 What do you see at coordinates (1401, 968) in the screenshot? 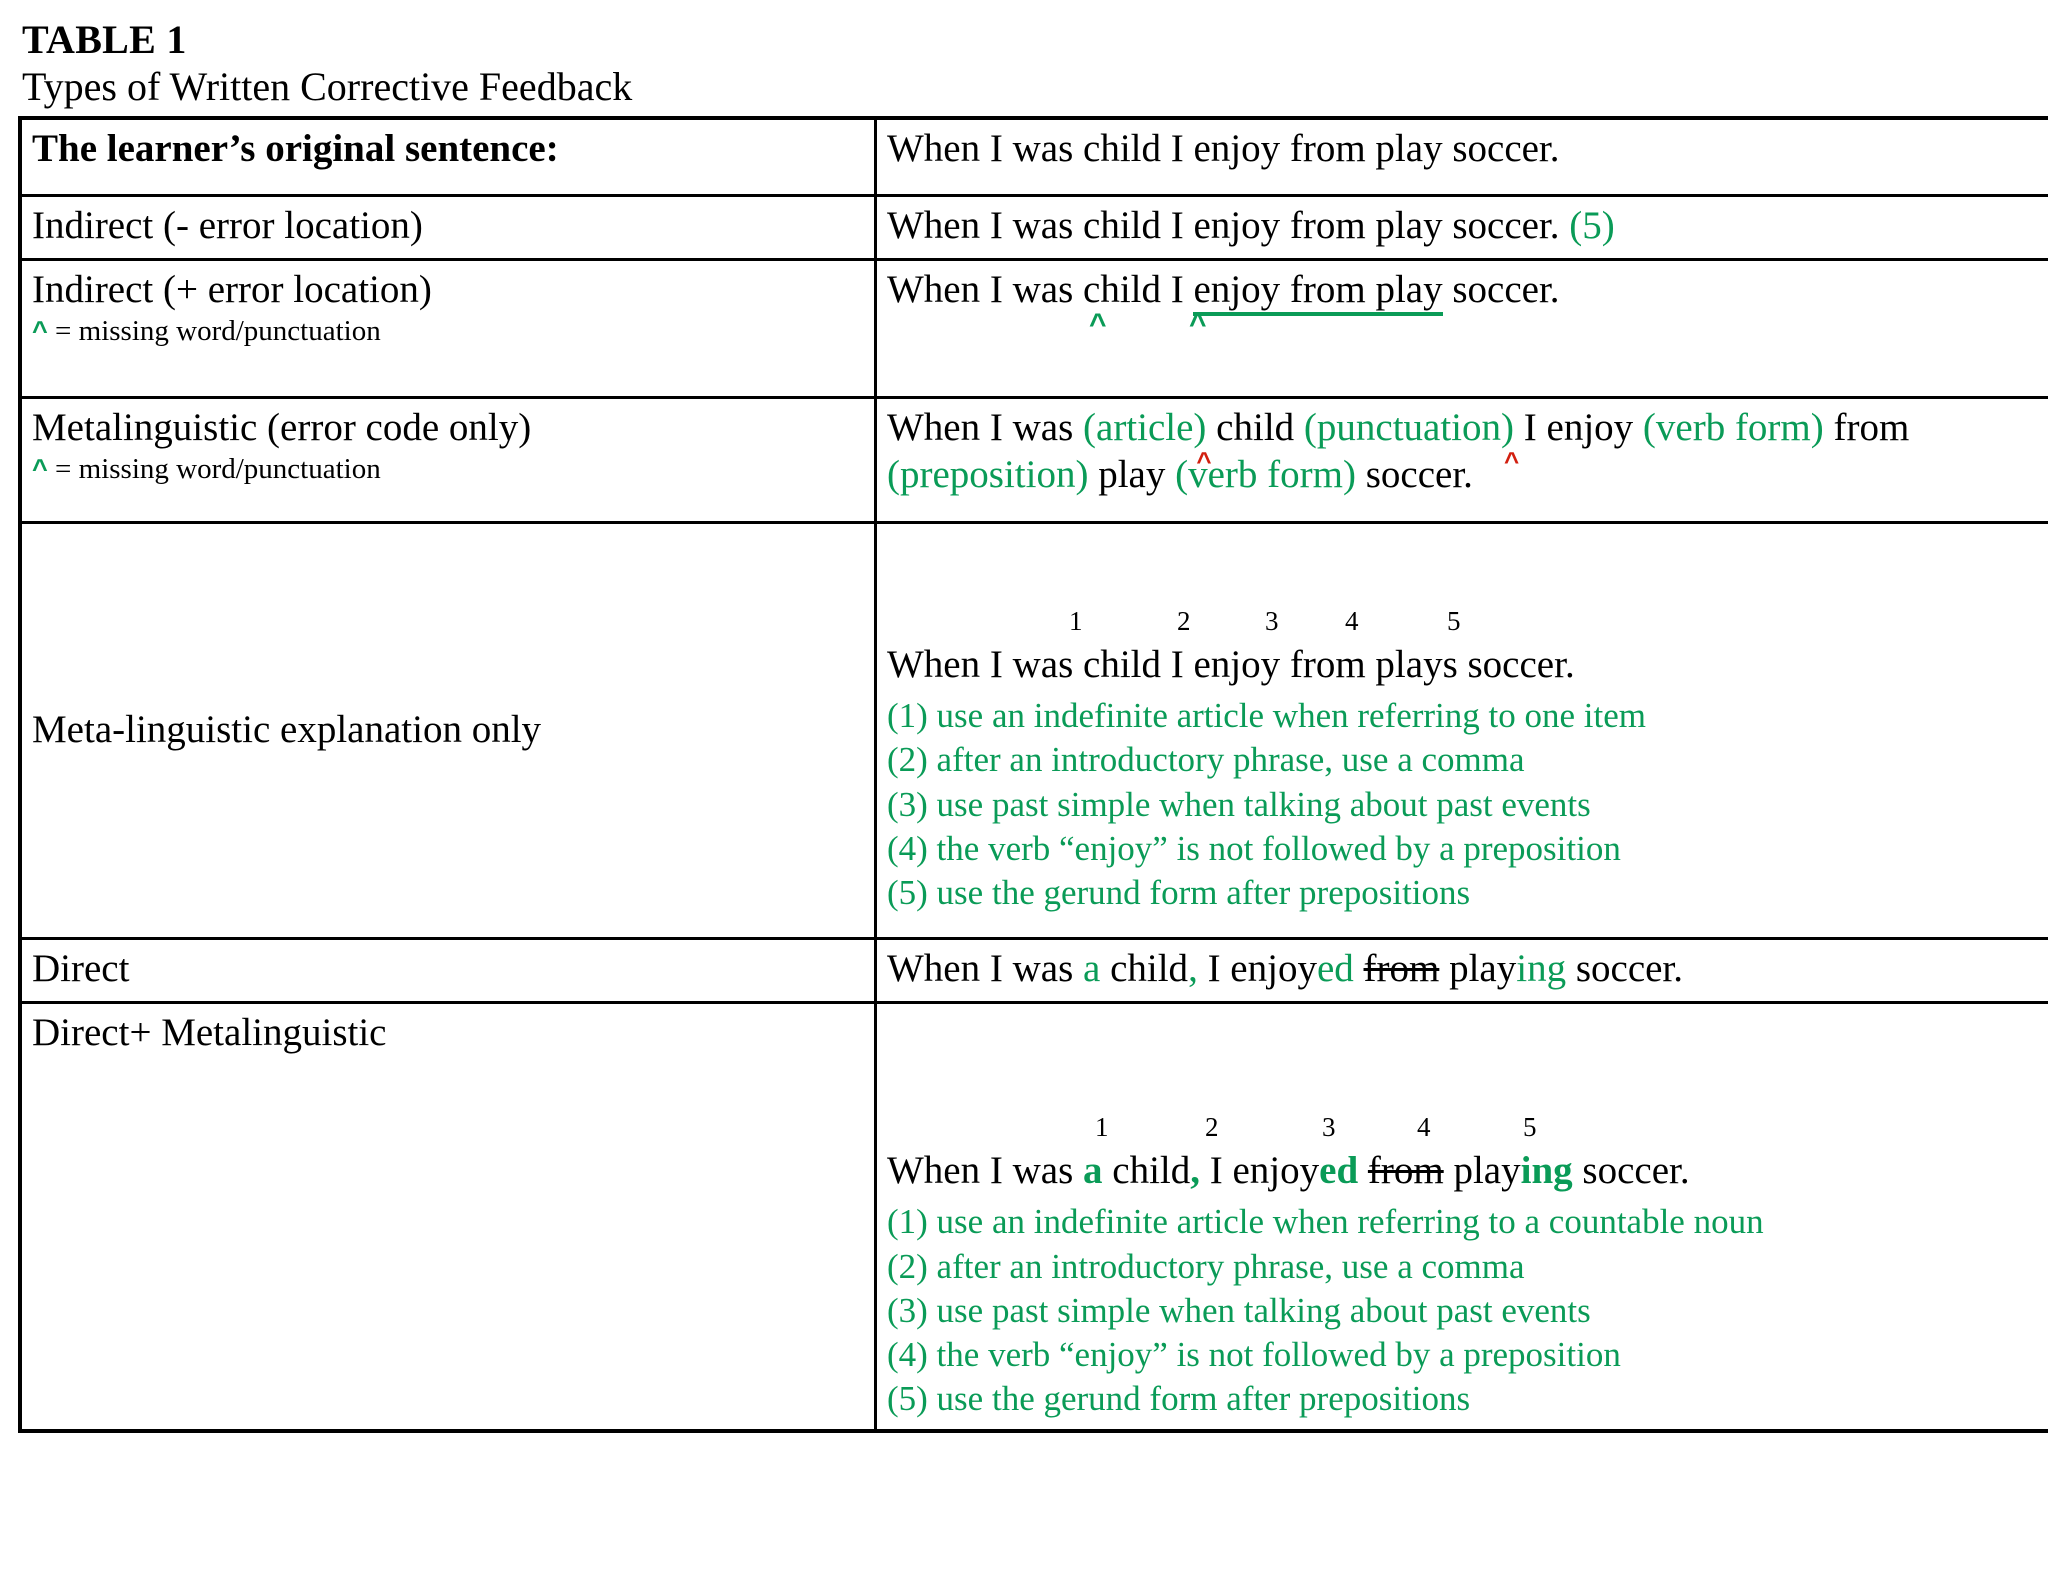
I see `deletion-from: from` at bounding box center [1401, 968].